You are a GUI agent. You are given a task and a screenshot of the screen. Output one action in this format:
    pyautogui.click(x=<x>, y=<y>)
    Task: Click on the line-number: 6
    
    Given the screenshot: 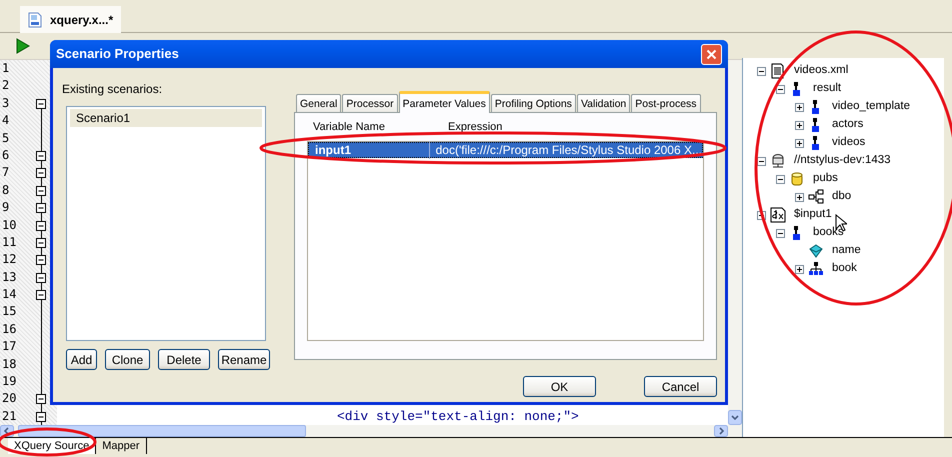 What is the action you would take?
    pyautogui.click(x=5, y=155)
    